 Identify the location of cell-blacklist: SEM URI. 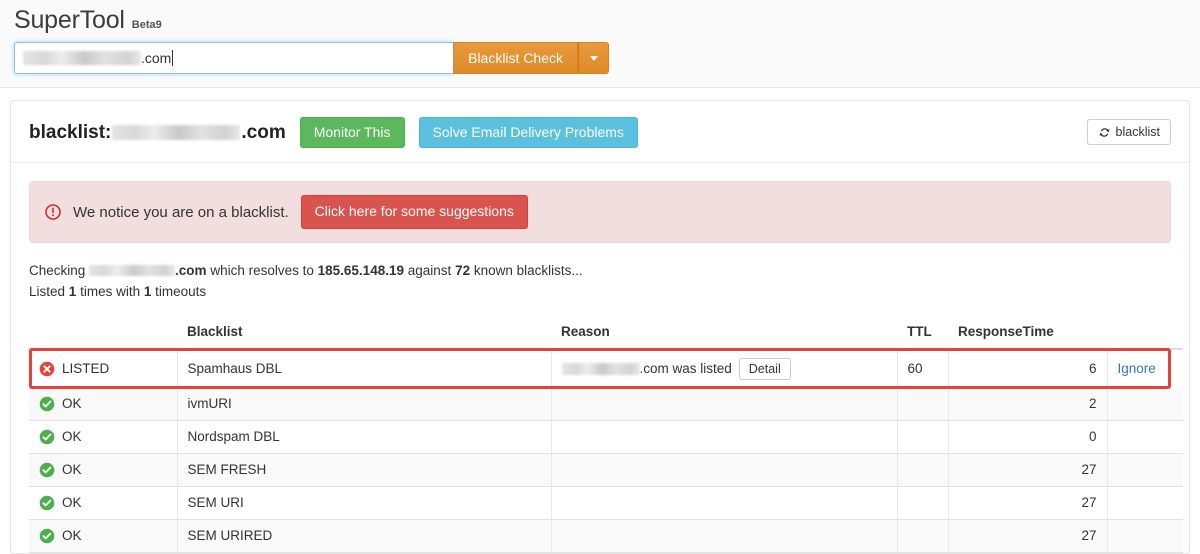
(364, 503).